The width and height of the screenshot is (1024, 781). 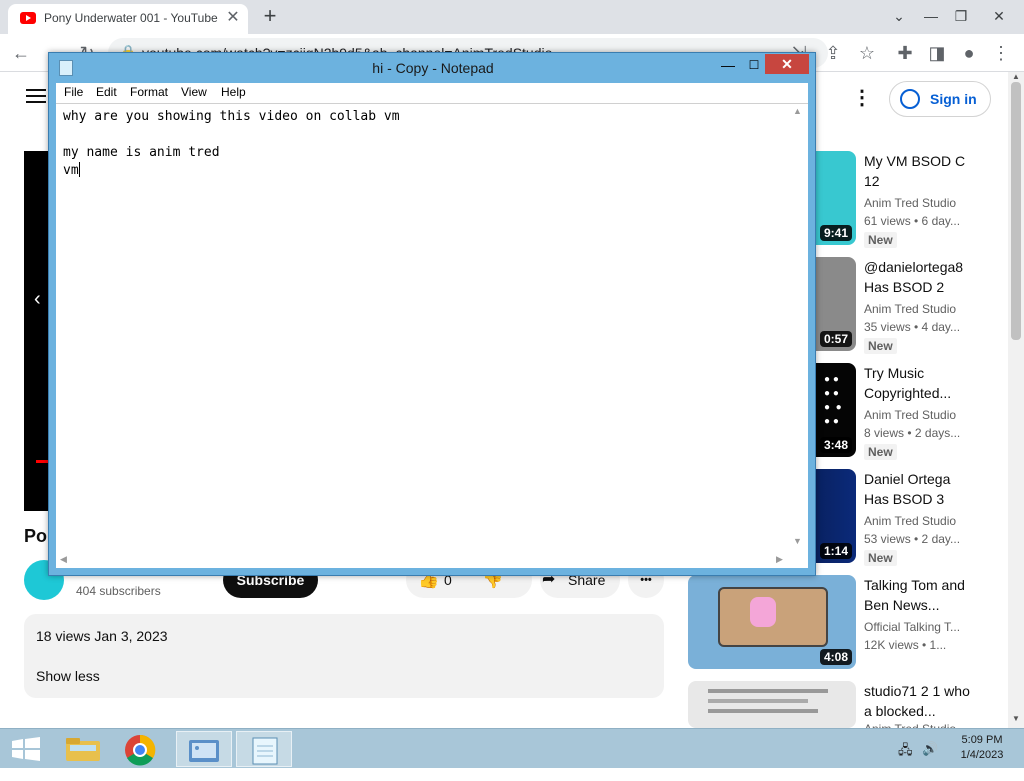 What do you see at coordinates (149, 92) in the screenshot?
I see `menu-format: Format` at bounding box center [149, 92].